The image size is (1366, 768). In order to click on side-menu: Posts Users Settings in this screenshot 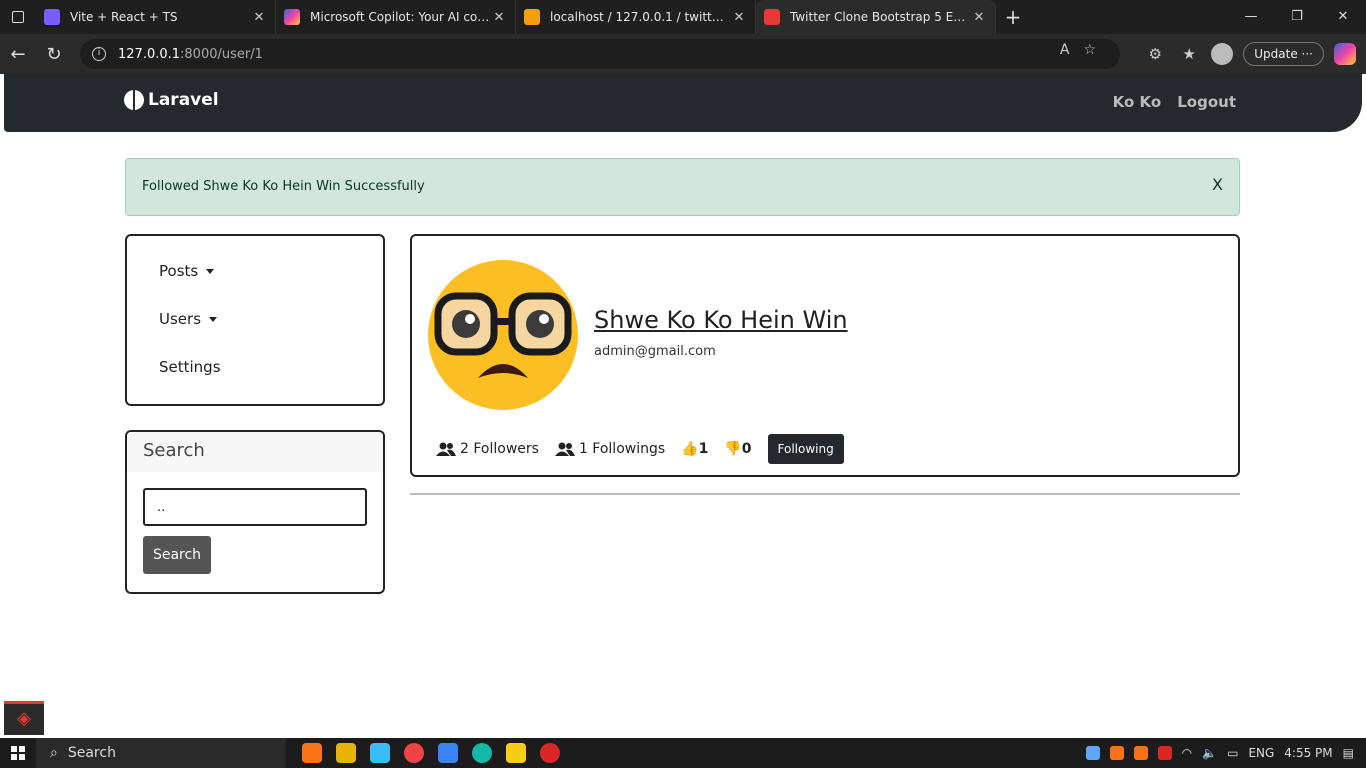, I will do `click(255, 320)`.